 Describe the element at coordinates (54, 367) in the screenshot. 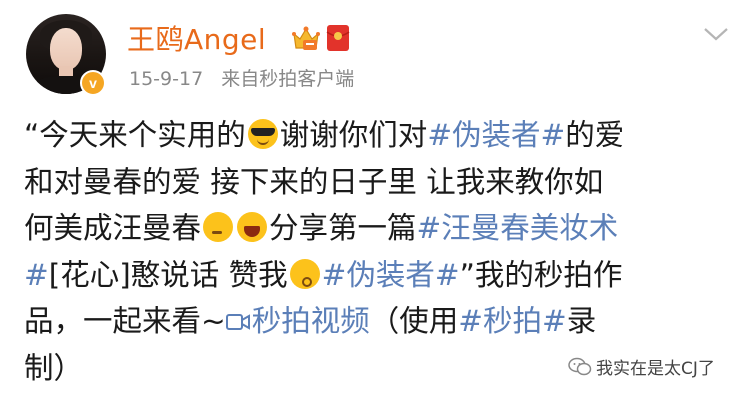

I see `post-text-segment: 制）` at that location.